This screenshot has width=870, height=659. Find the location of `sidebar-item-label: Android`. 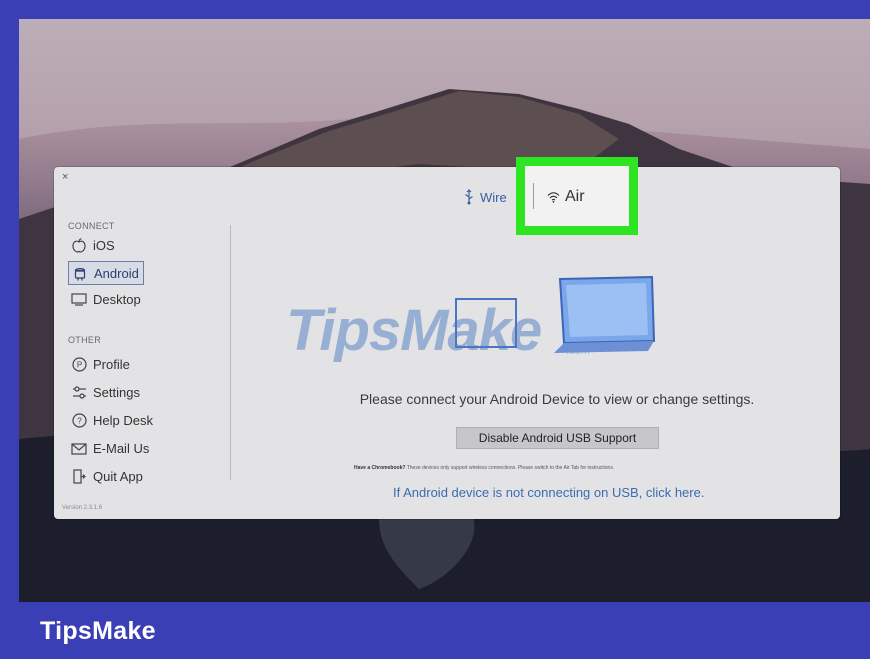

sidebar-item-label: Android is located at coordinates (116, 273).